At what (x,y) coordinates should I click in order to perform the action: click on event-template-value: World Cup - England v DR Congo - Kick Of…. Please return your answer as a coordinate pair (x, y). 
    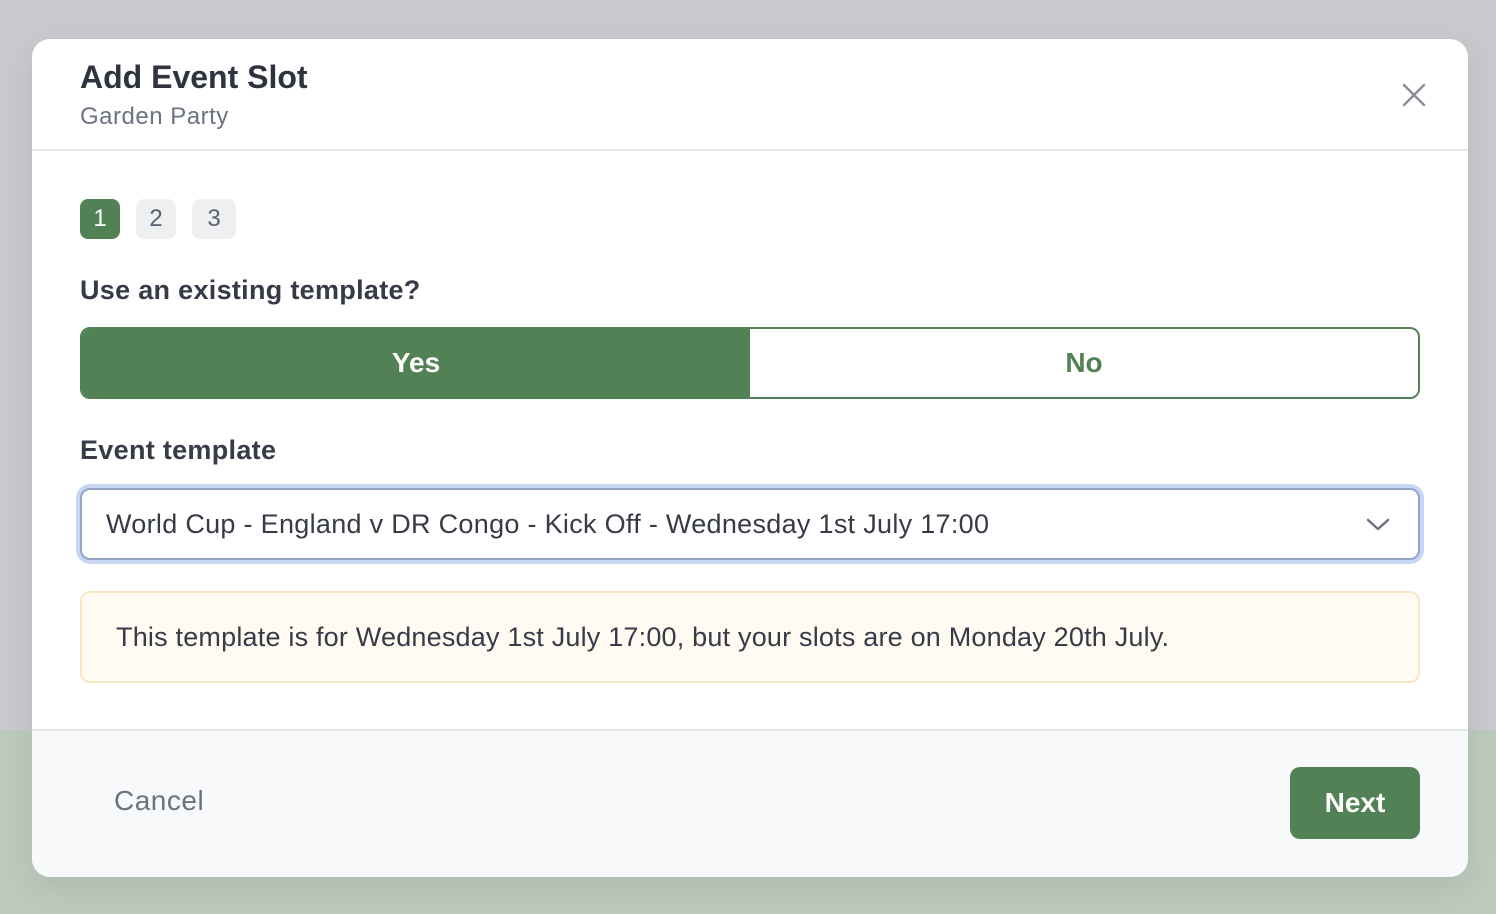
    Looking at the image, I should click on (548, 523).